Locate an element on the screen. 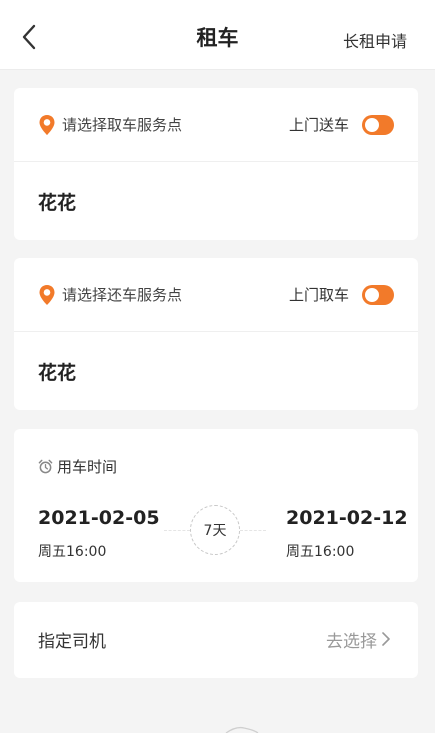 The width and height of the screenshot is (435, 733). choose-driver-action: 去选择 is located at coordinates (359, 639).